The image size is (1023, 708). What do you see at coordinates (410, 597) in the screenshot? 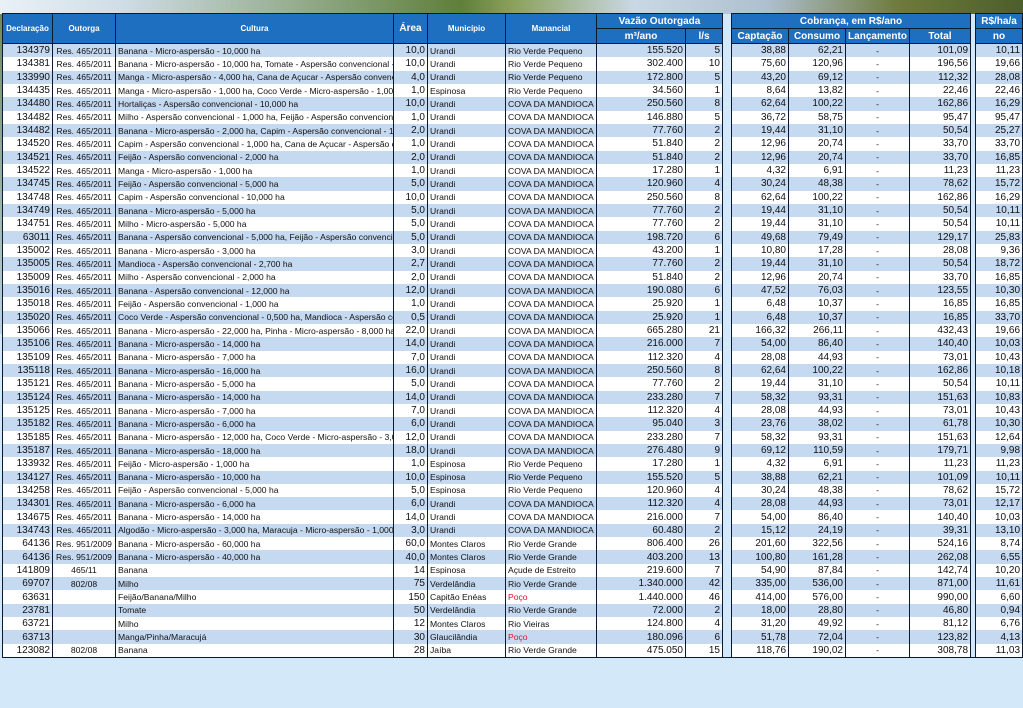
I see `cell-area: 150` at bounding box center [410, 597].